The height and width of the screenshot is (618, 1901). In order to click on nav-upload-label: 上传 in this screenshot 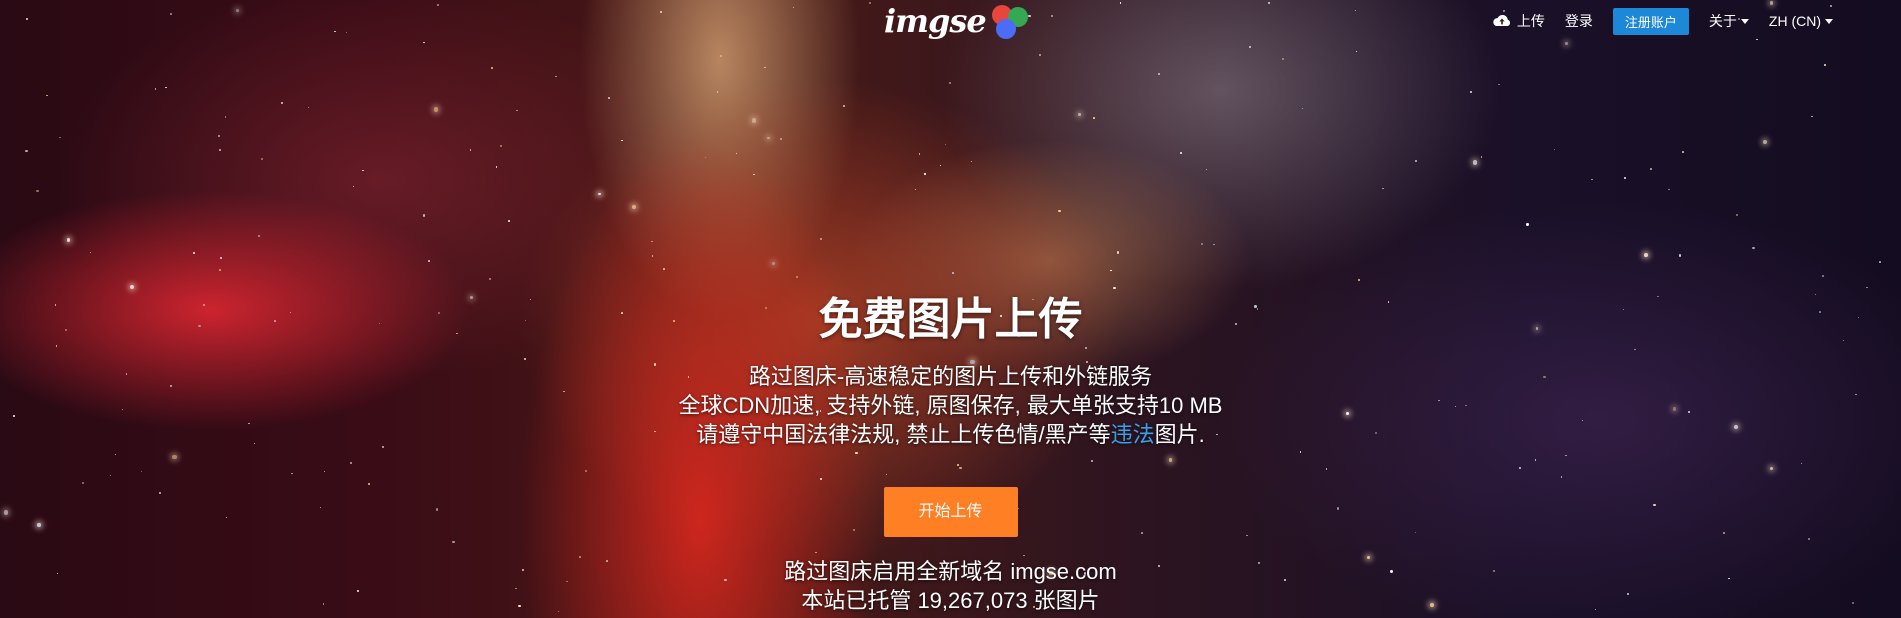, I will do `click(1530, 21)`.